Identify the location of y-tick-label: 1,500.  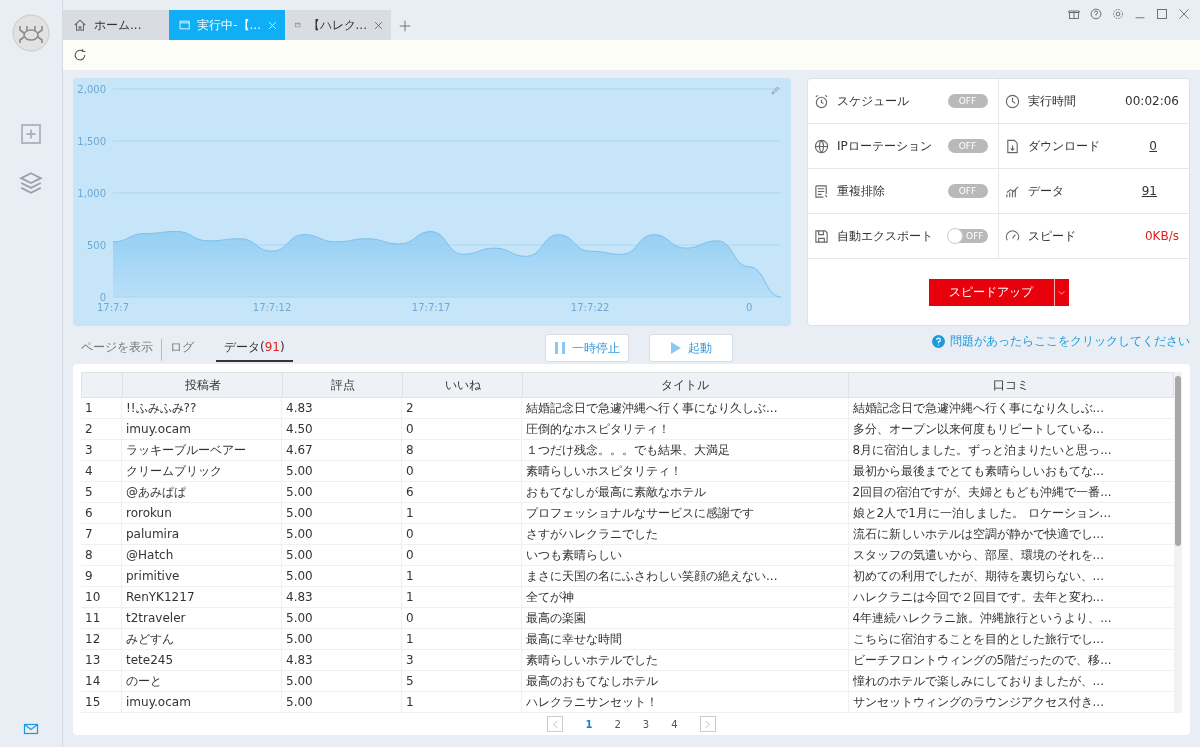
(91, 141).